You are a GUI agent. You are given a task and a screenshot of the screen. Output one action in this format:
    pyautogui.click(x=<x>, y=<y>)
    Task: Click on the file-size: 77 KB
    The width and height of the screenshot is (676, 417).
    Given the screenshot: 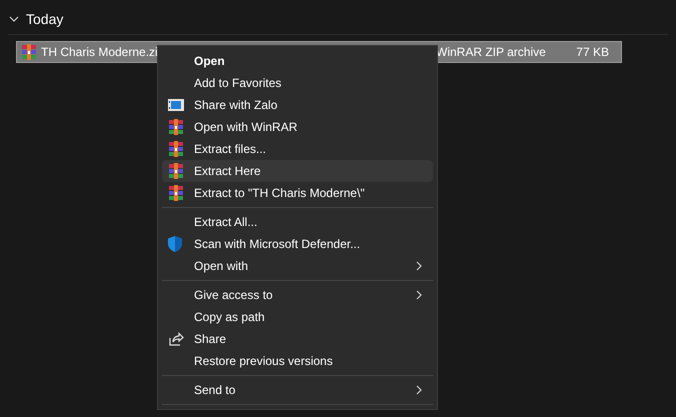 What is the action you would take?
    pyautogui.click(x=592, y=52)
    